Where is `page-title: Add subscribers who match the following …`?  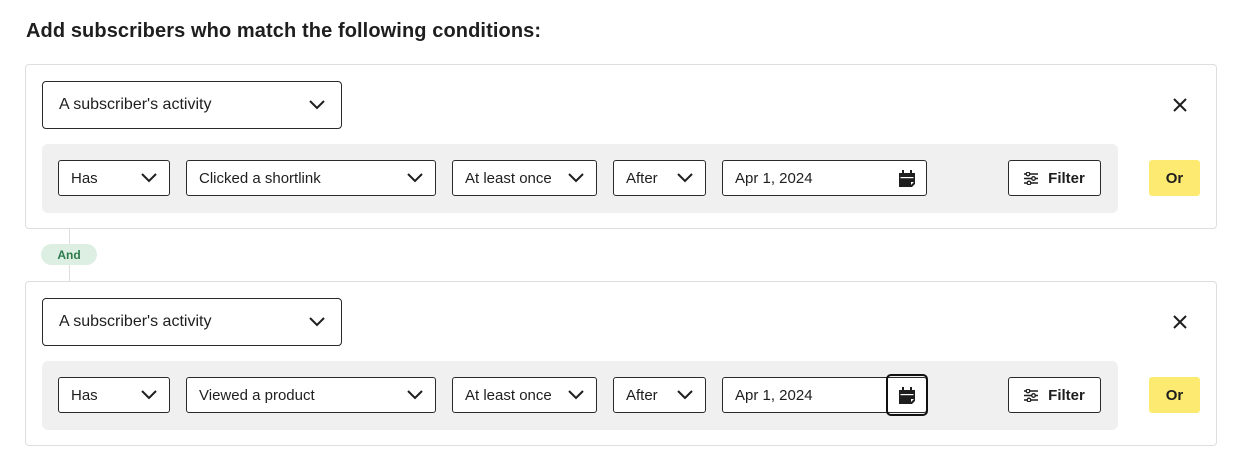
page-title: Add subscribers who match the following … is located at coordinates (284, 31).